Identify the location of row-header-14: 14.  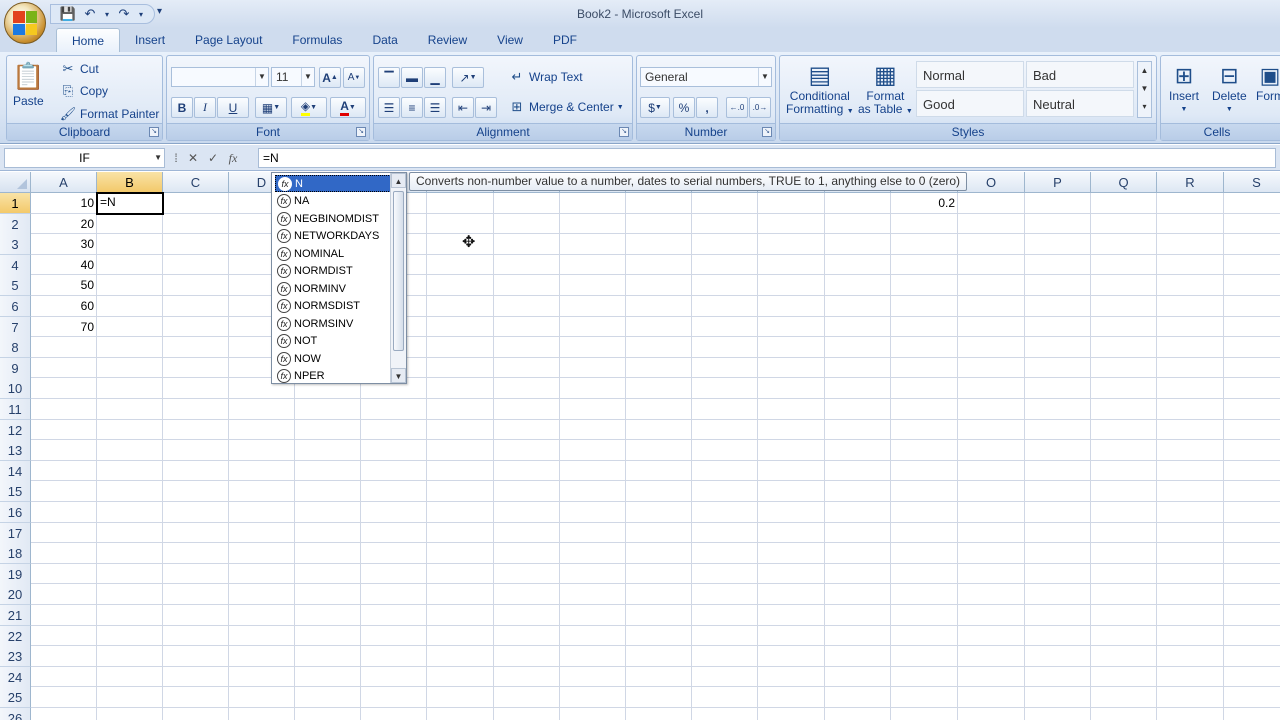
(15, 471).